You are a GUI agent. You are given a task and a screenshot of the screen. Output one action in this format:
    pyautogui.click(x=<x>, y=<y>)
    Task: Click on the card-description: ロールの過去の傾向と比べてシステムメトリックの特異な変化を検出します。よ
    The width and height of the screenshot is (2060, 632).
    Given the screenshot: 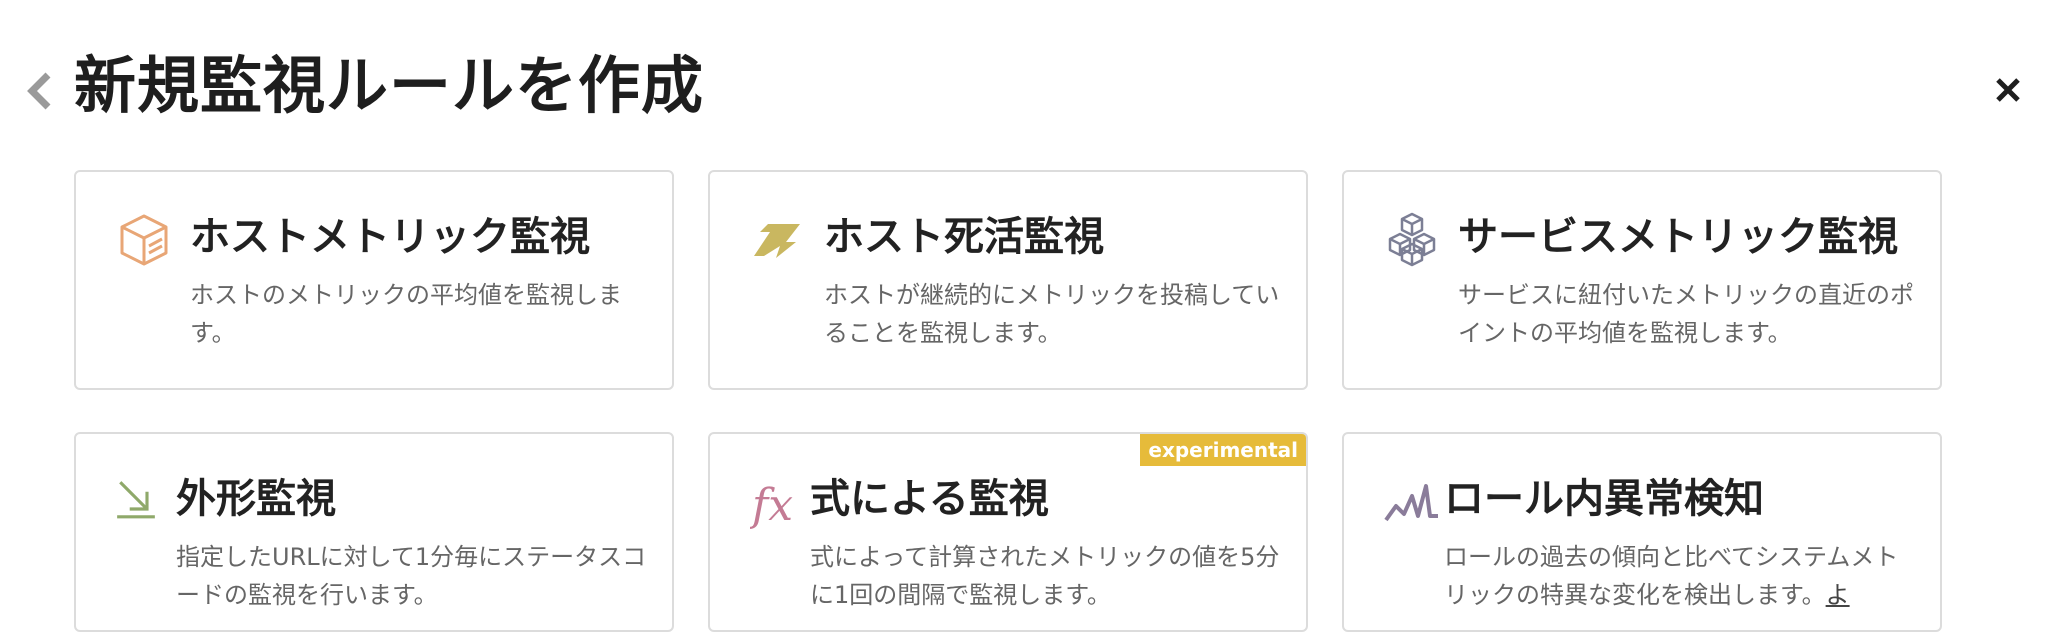 What is the action you would take?
    pyautogui.click(x=1680, y=576)
    